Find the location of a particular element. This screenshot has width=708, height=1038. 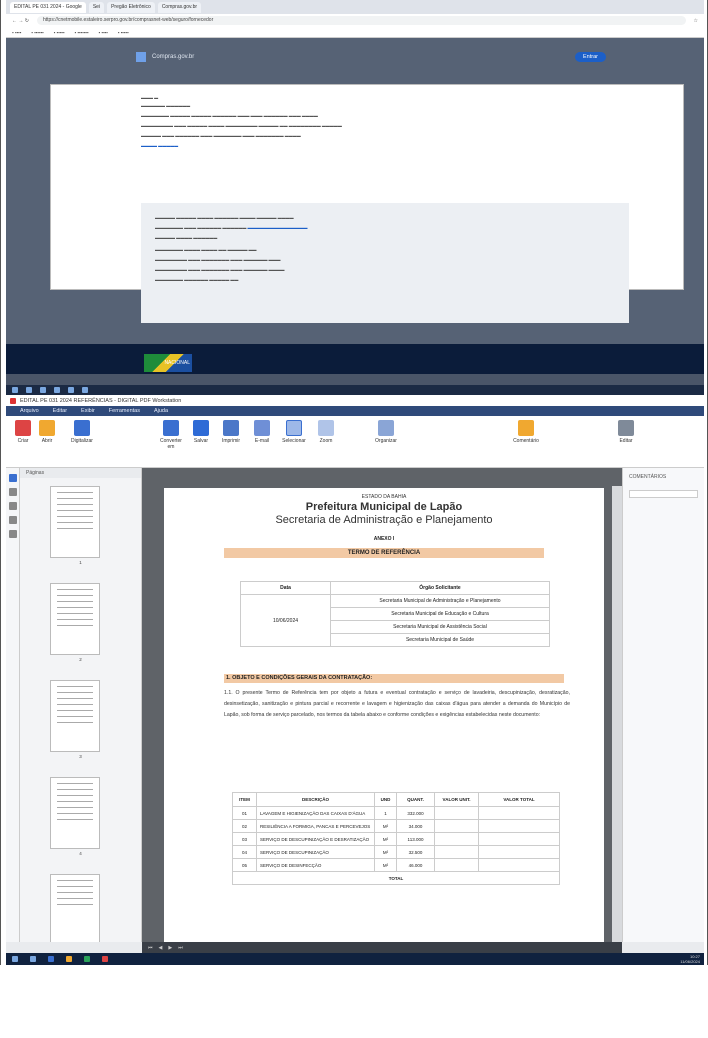

modal-link: ▬▬▬▬ ▬▬▬▬▬ is located at coordinates (159, 145).